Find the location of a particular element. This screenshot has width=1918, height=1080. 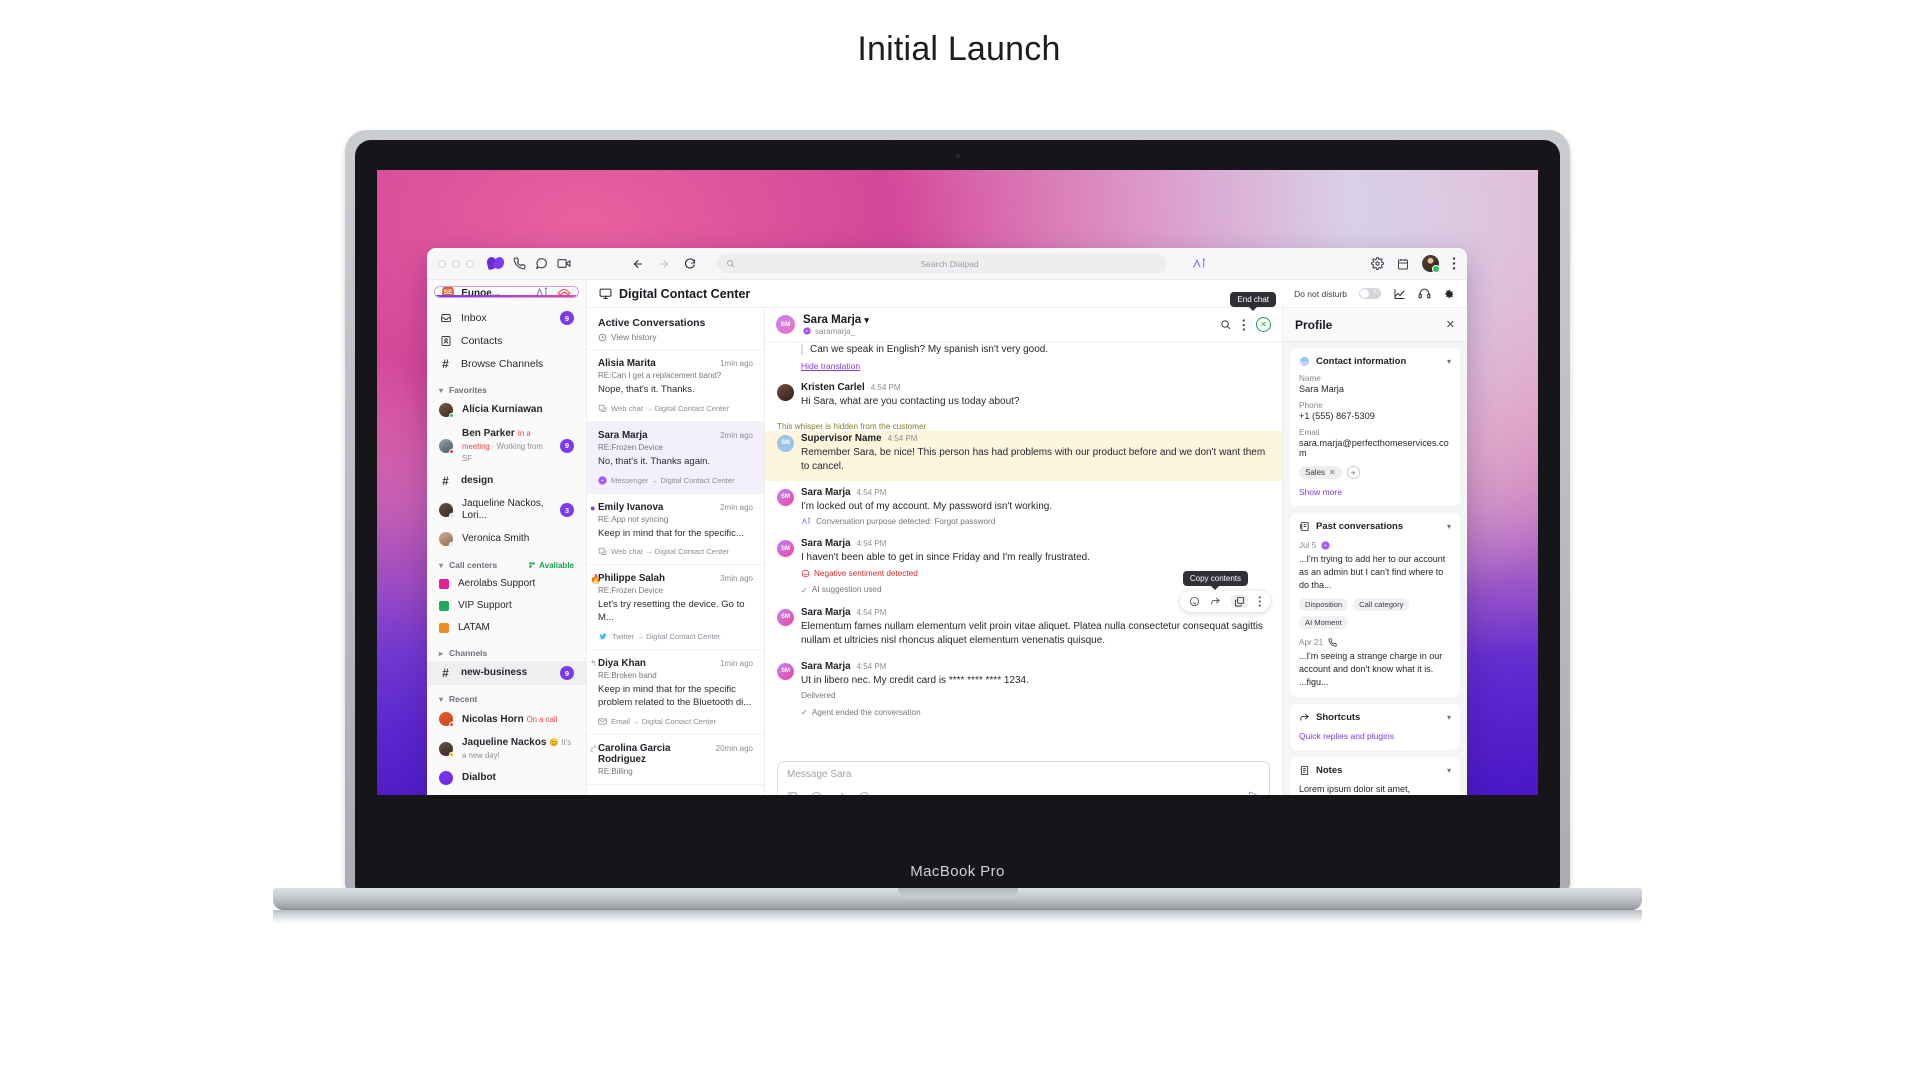

notes-icon is located at coordinates (1304, 770).